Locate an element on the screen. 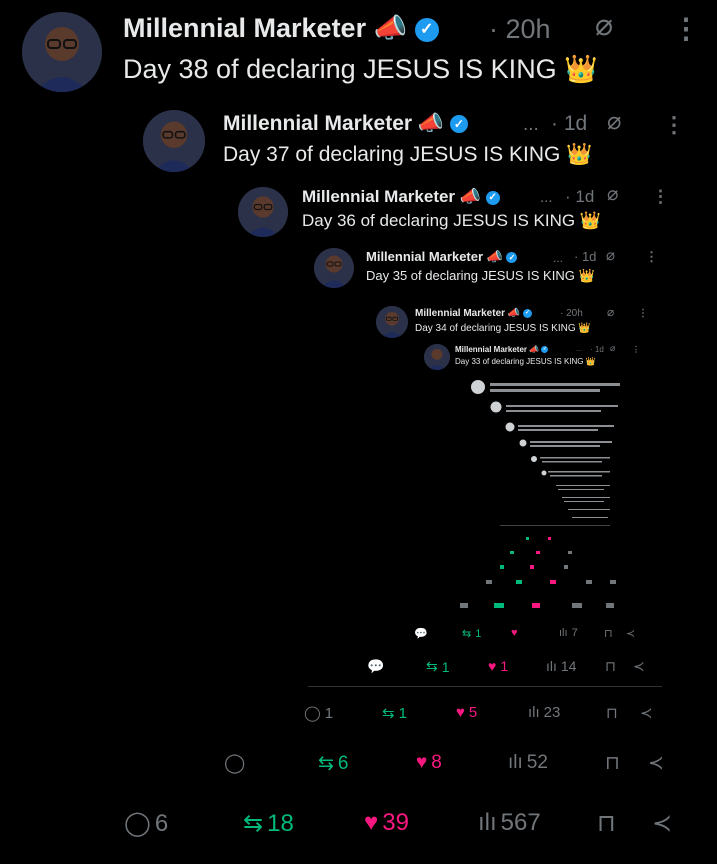 The width and height of the screenshot is (717, 864). reply-button: ◯ 1 is located at coordinates (318, 713).